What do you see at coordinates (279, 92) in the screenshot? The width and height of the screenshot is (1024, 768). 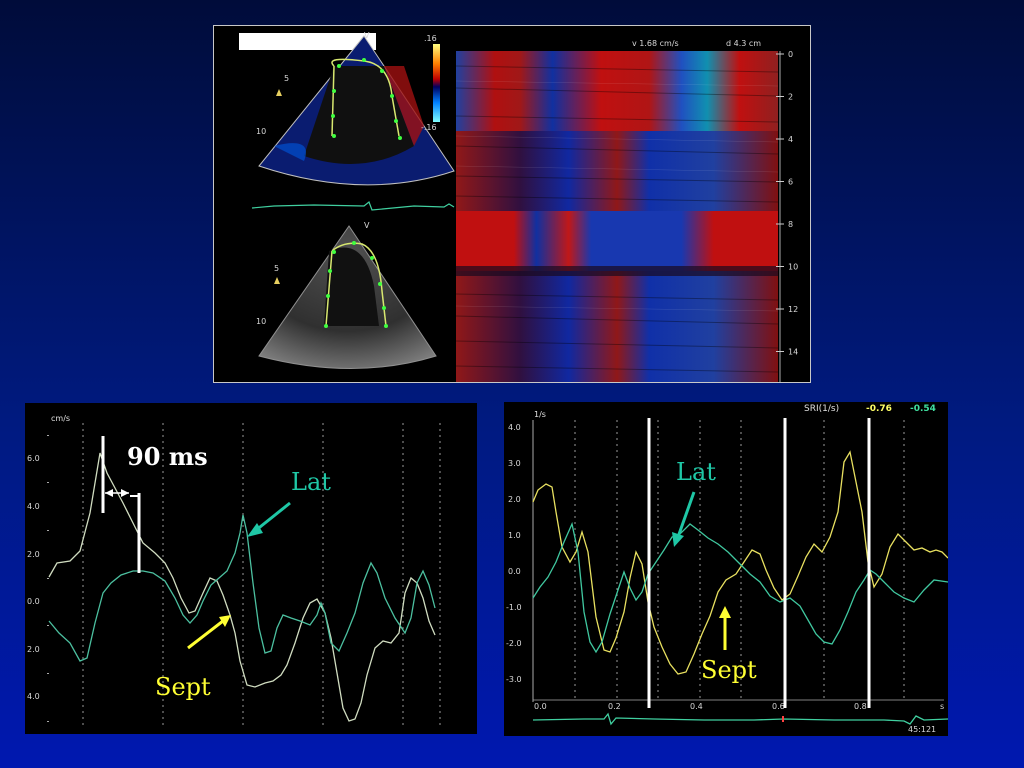 I see `depth-arrow-icon` at bounding box center [279, 92].